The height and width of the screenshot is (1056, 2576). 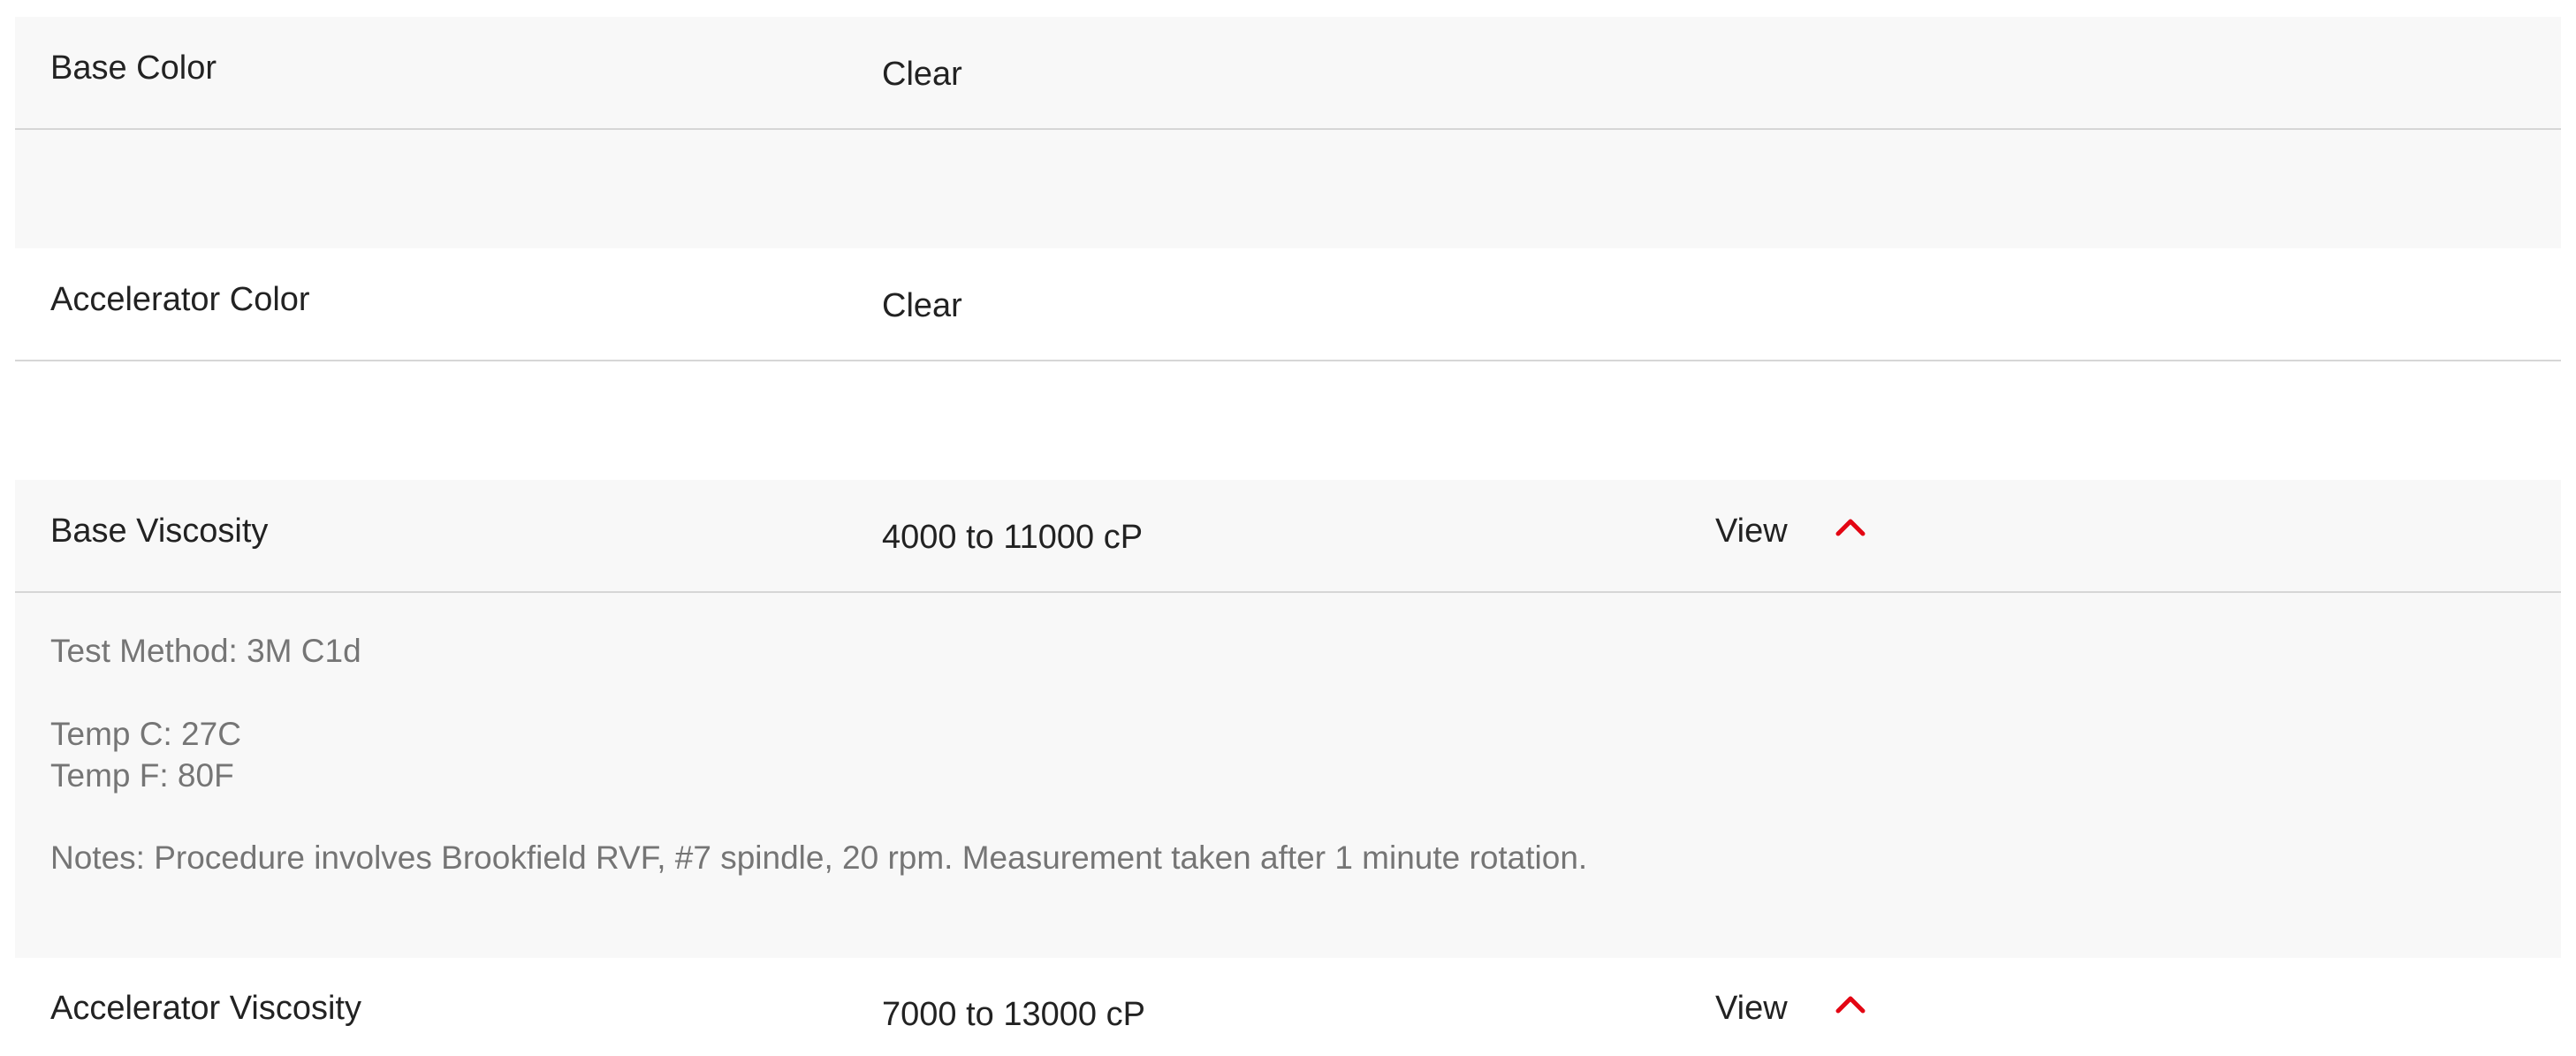 I want to click on property-row-base-color: Base Color Clear, so click(x=1288, y=73).